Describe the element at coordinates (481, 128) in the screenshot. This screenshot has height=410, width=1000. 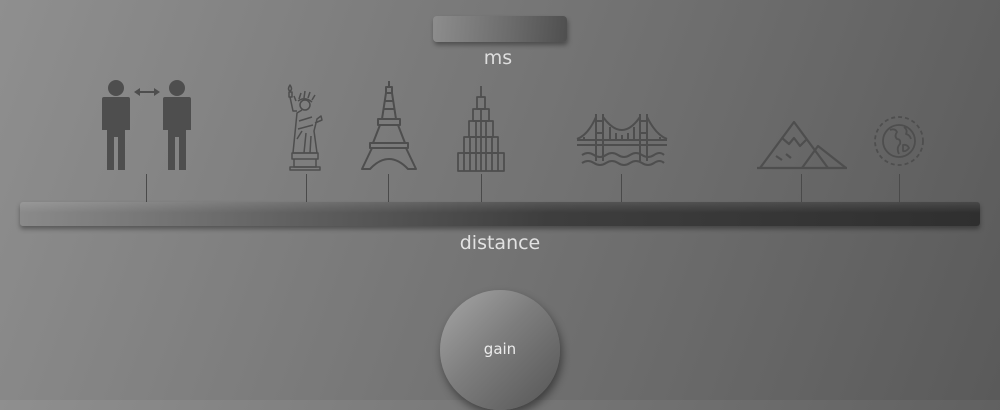
I see `skyscraper-icon` at that location.